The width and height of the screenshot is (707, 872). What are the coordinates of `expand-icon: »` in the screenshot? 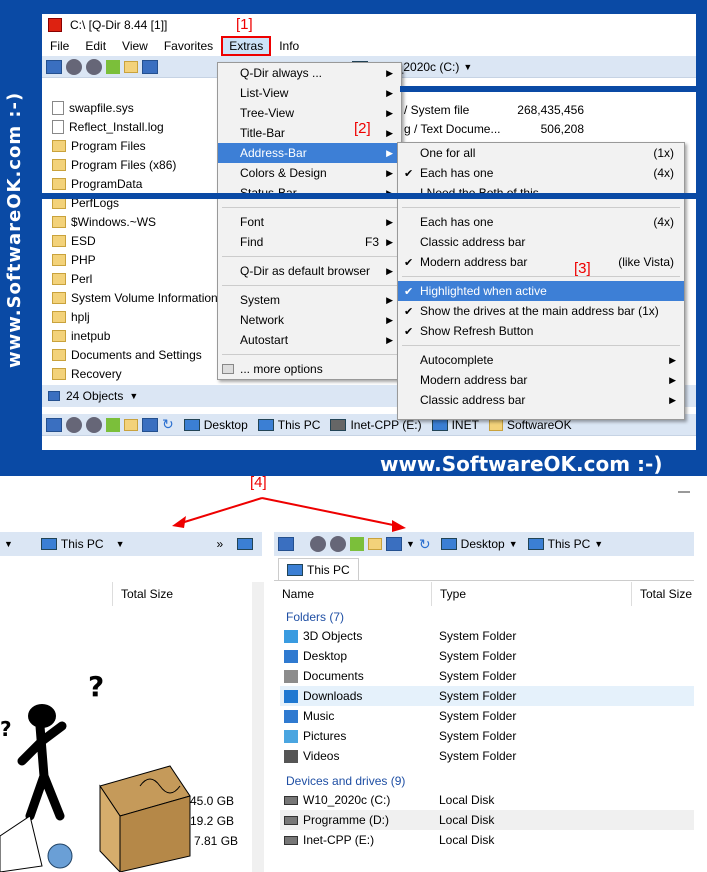 It's located at (220, 544).